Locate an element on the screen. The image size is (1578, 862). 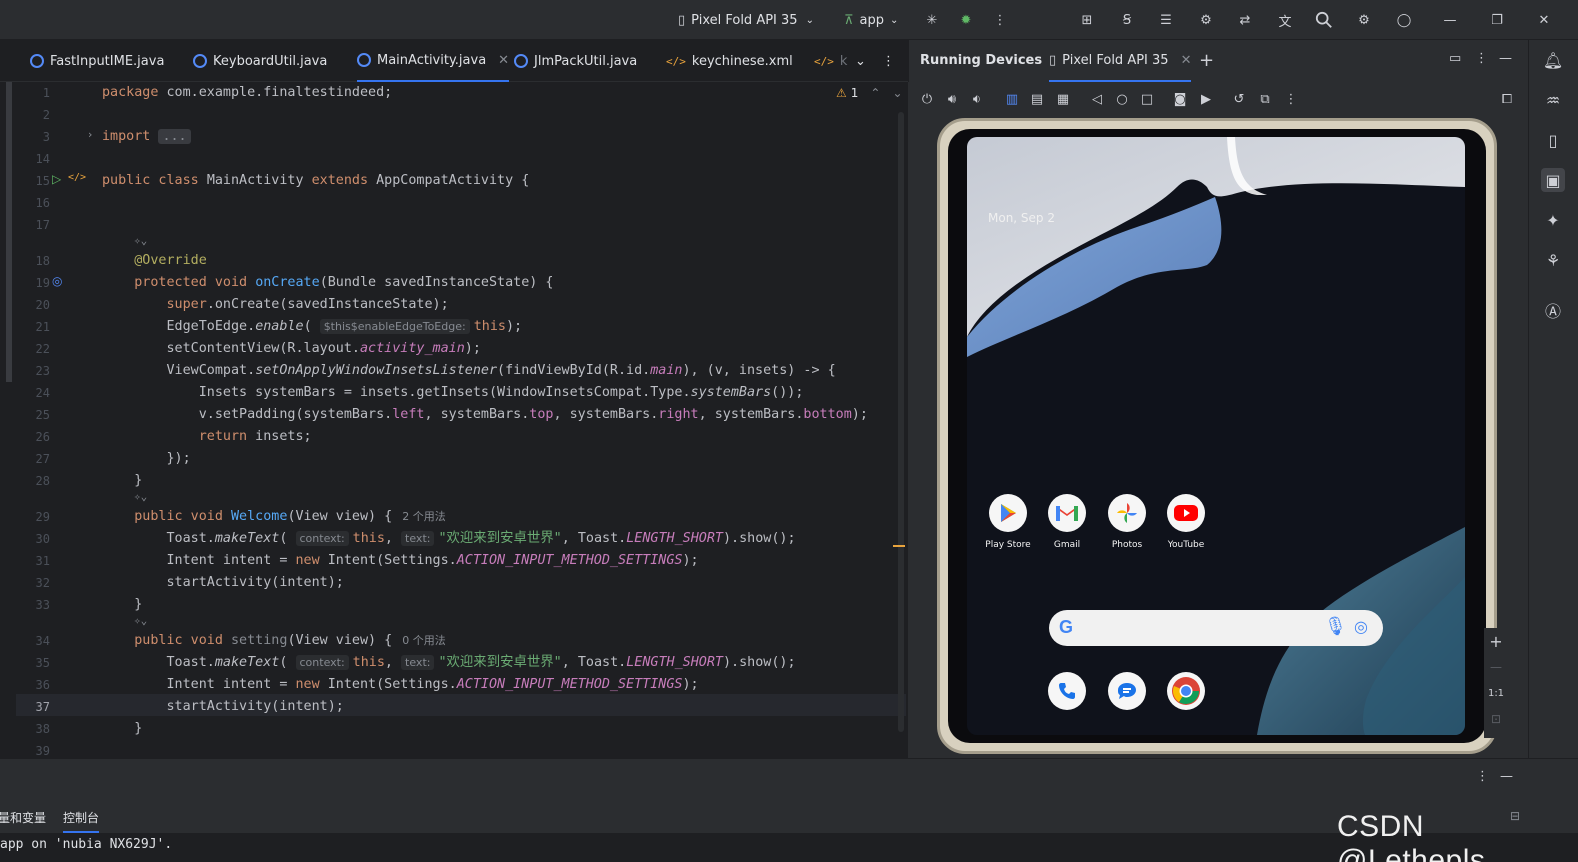
reset-icon: ↺ is located at coordinates (1239, 99).